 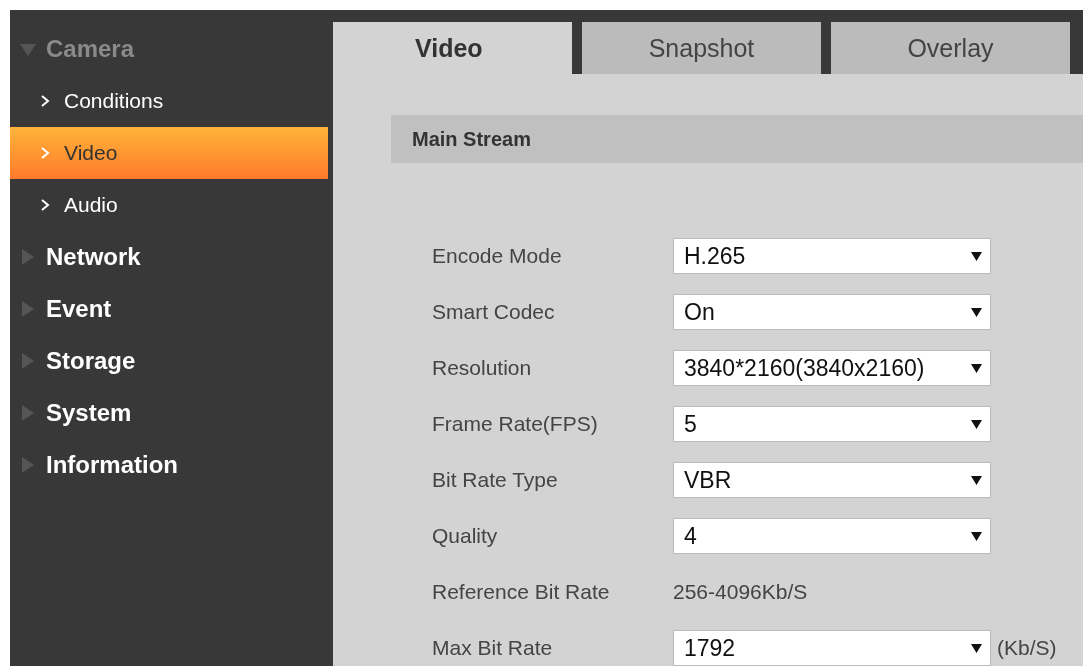 What do you see at coordinates (493, 648) in the screenshot?
I see `field-label: Max Bit Rate` at bounding box center [493, 648].